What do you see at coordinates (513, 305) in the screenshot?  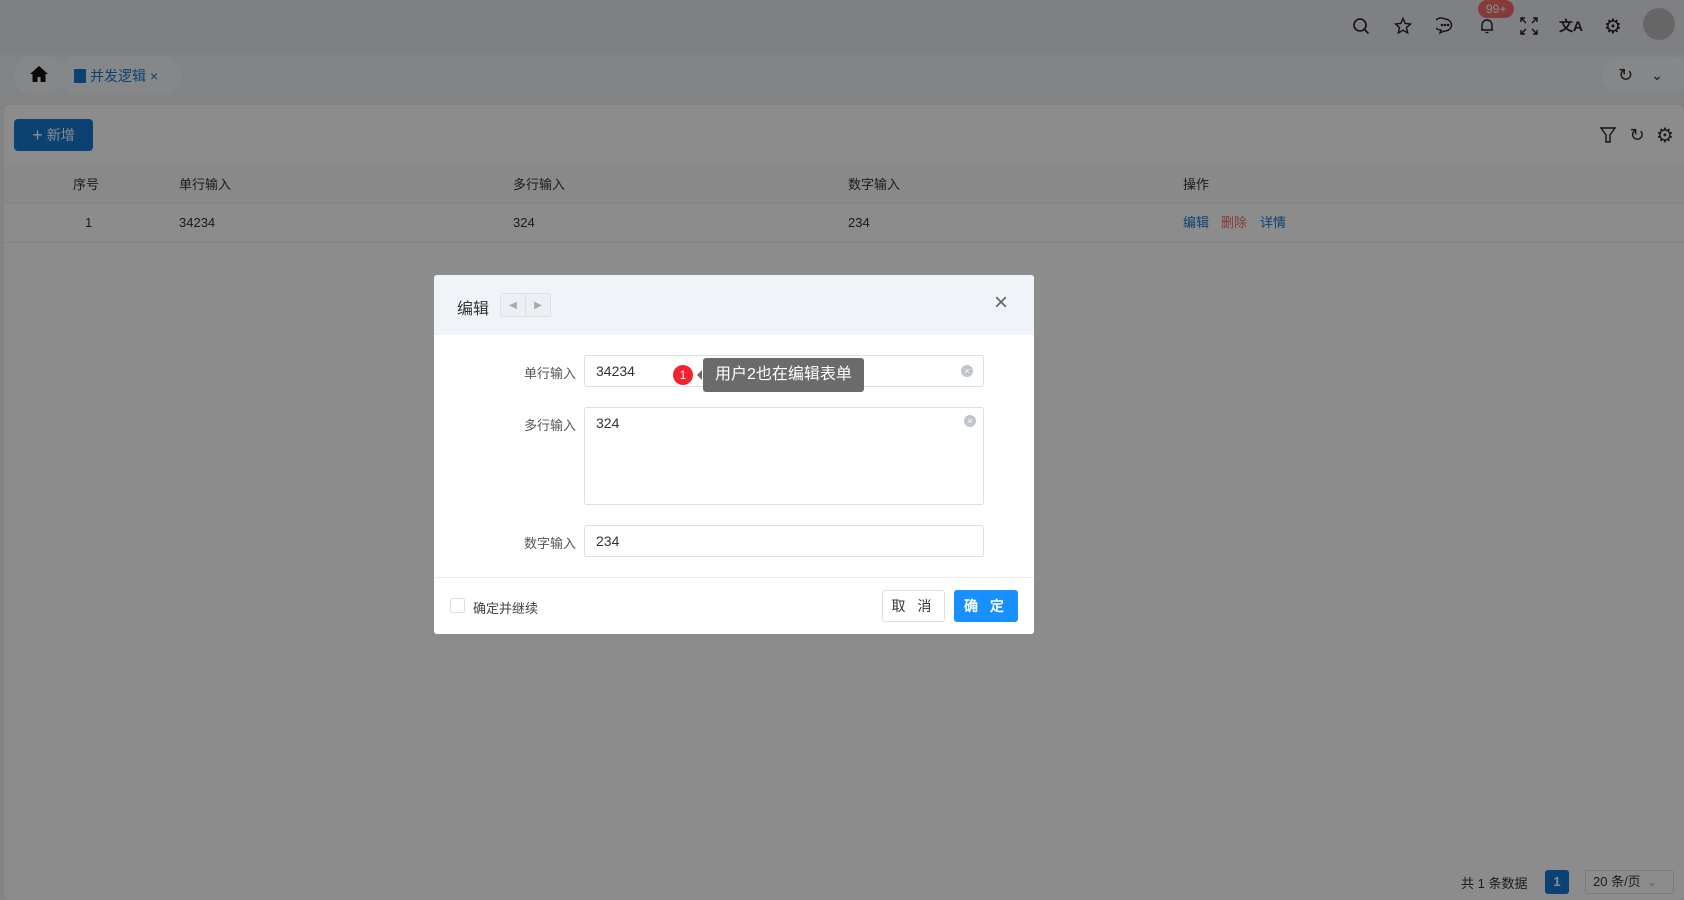 I see `prev-record-icon: ◀` at bounding box center [513, 305].